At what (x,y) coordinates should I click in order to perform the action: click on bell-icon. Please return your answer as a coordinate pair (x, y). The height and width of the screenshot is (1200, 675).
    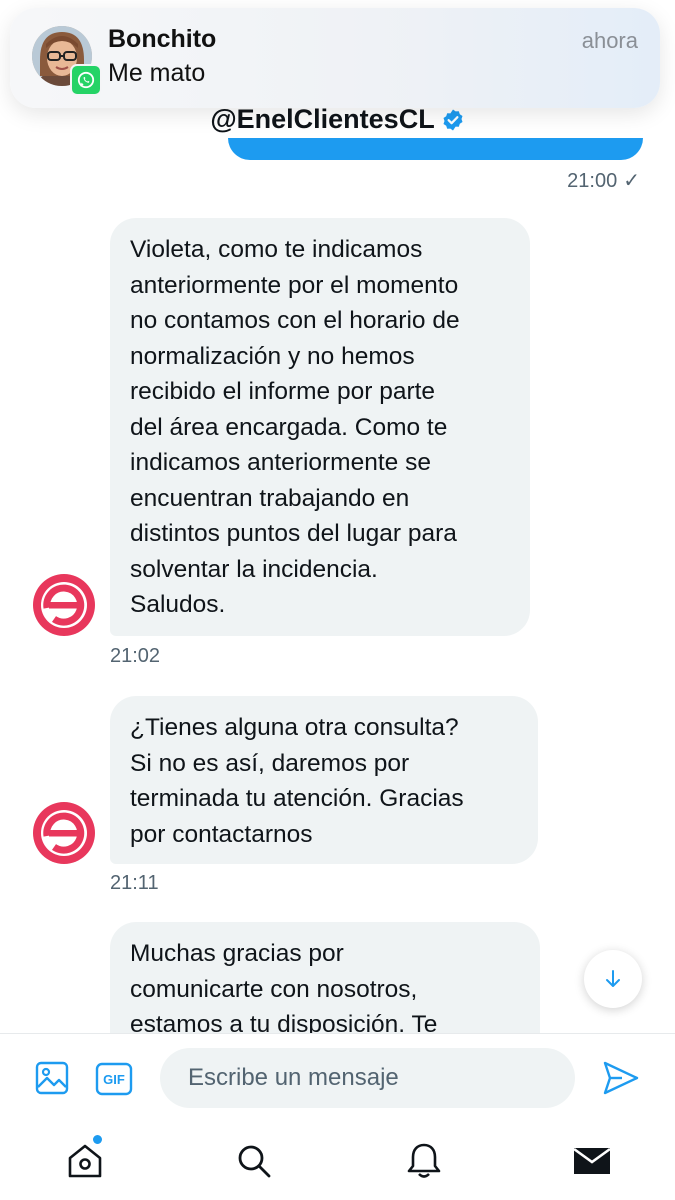
    Looking at the image, I should click on (424, 1160).